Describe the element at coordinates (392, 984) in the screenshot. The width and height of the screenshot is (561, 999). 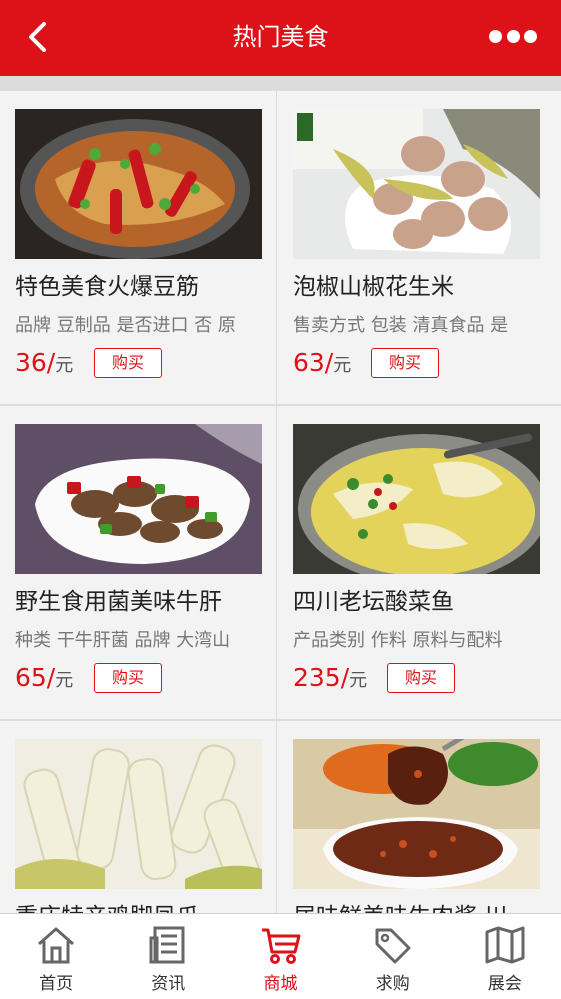
I see `tab-label: 求购` at that location.